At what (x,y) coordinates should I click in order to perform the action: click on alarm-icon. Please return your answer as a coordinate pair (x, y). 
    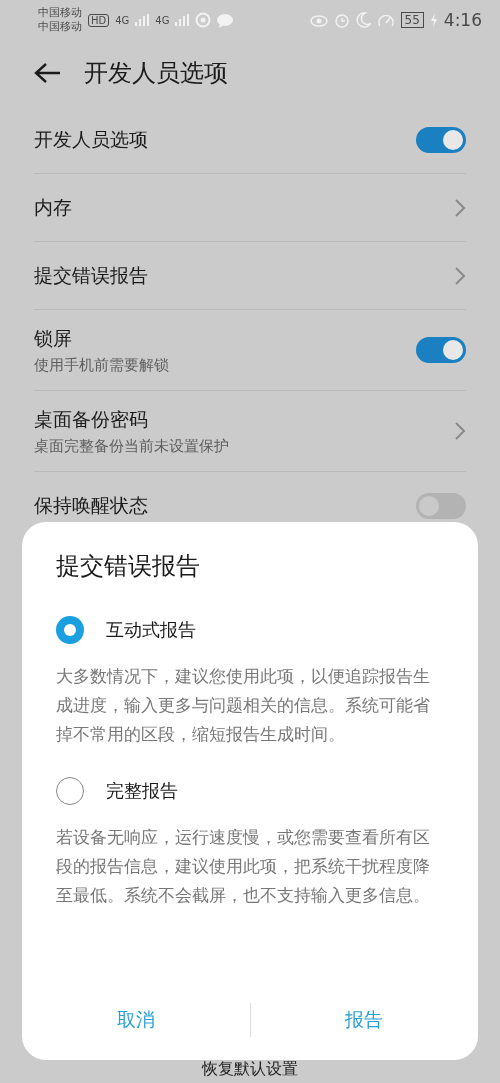
    Looking at the image, I should click on (341, 20).